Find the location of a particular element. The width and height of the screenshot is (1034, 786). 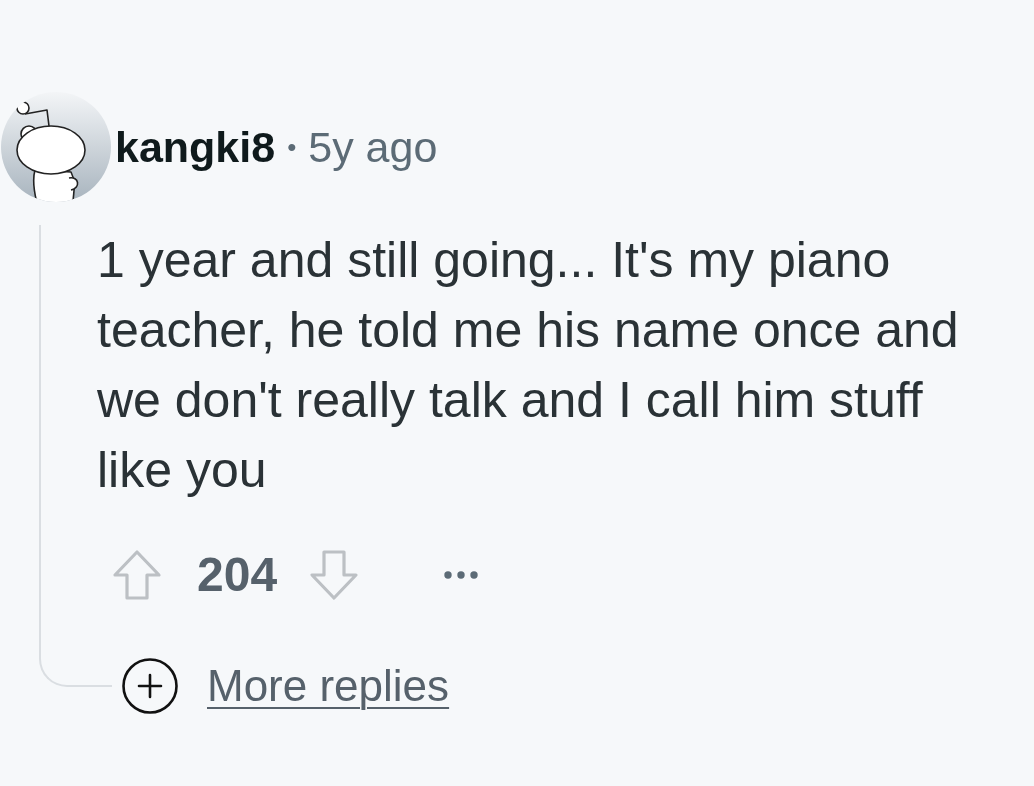

arrow-up-icon is located at coordinates (137, 575).